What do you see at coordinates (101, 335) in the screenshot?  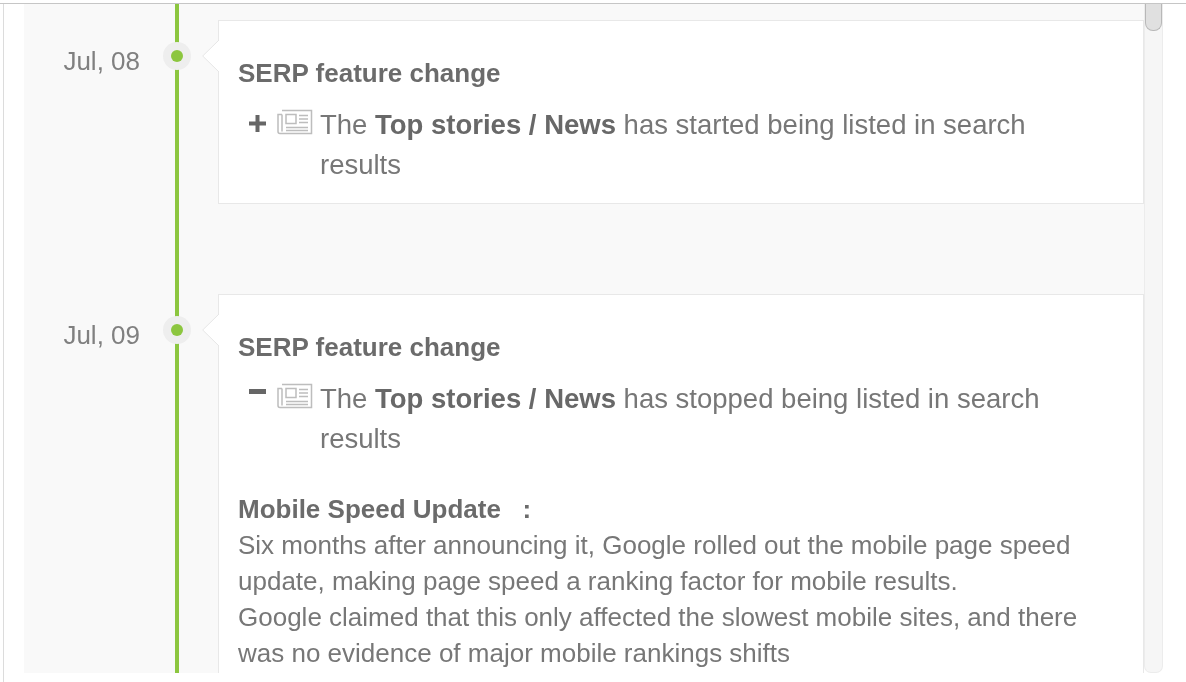 I see `event-date: Jul, 09` at bounding box center [101, 335].